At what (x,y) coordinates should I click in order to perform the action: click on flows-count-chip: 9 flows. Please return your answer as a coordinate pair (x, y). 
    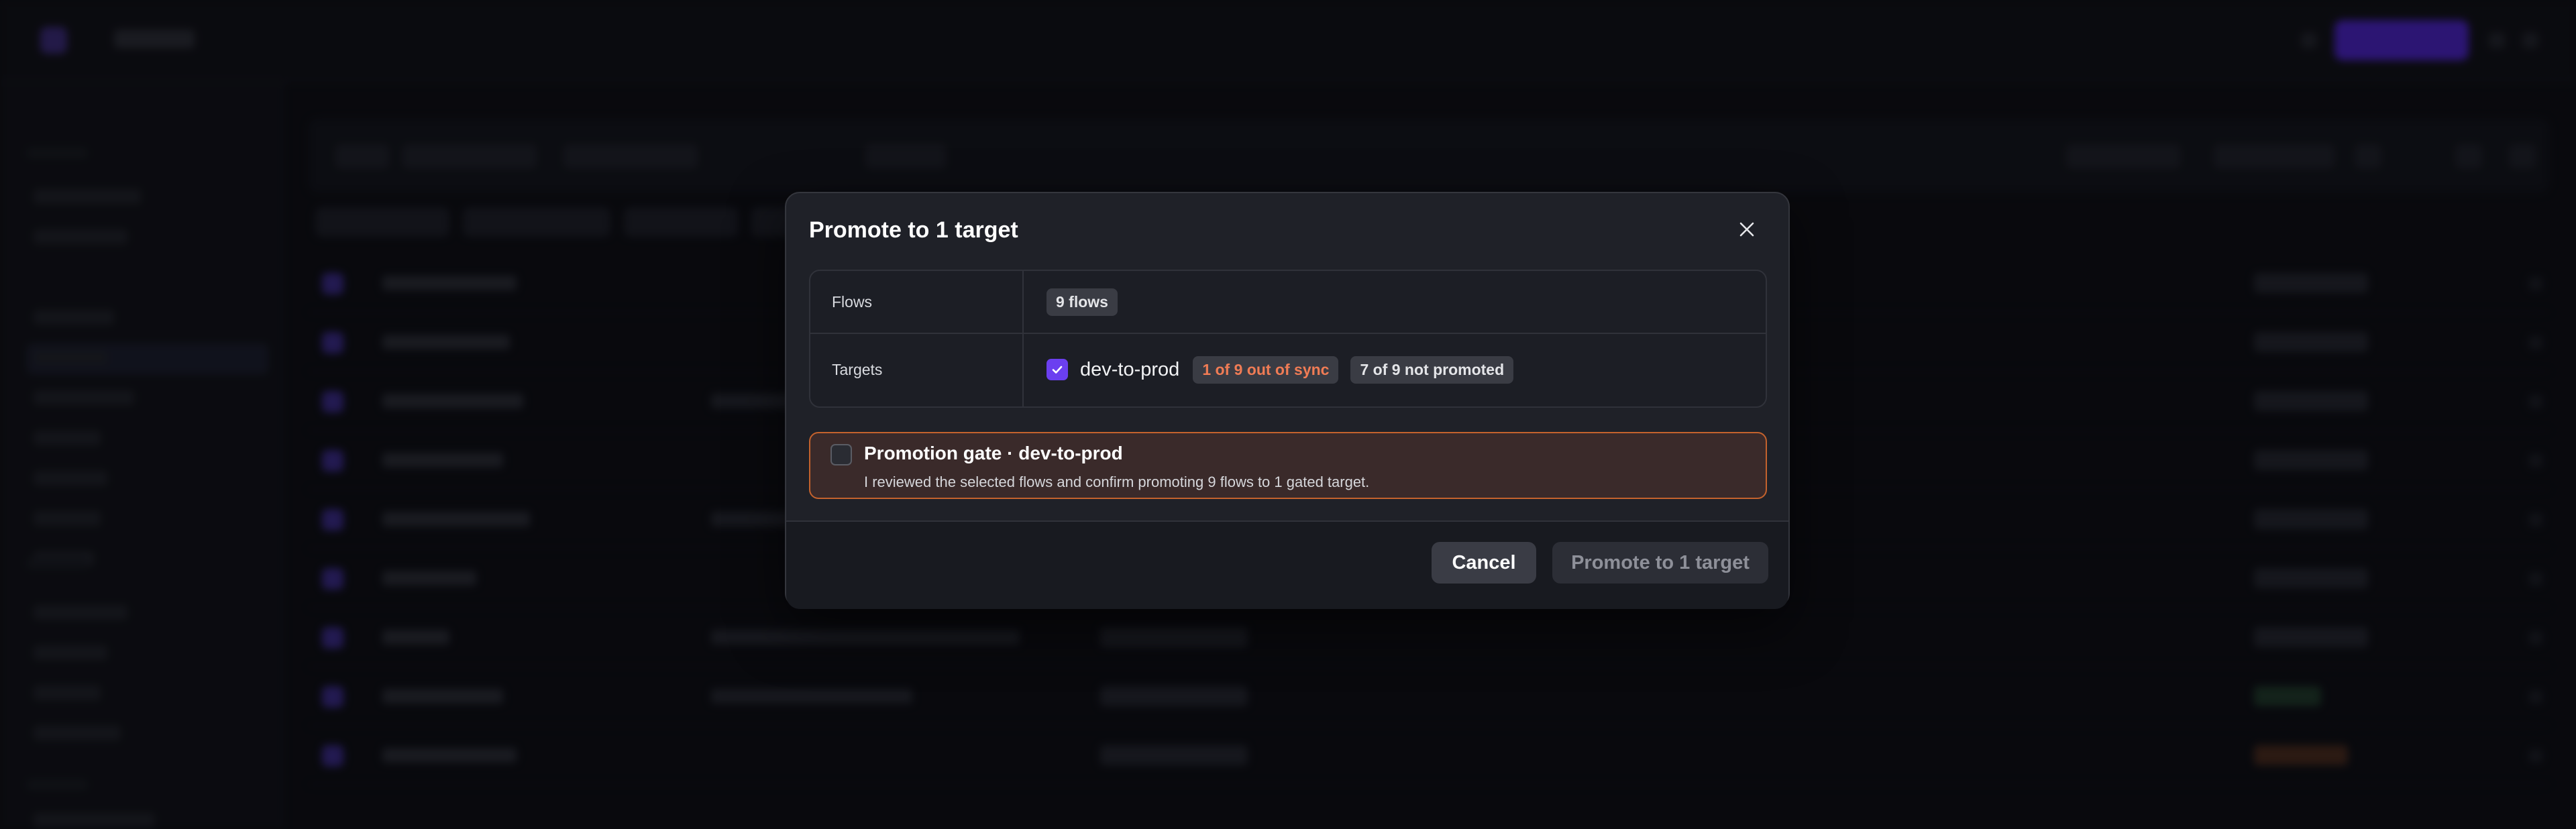
    Looking at the image, I should click on (1082, 302).